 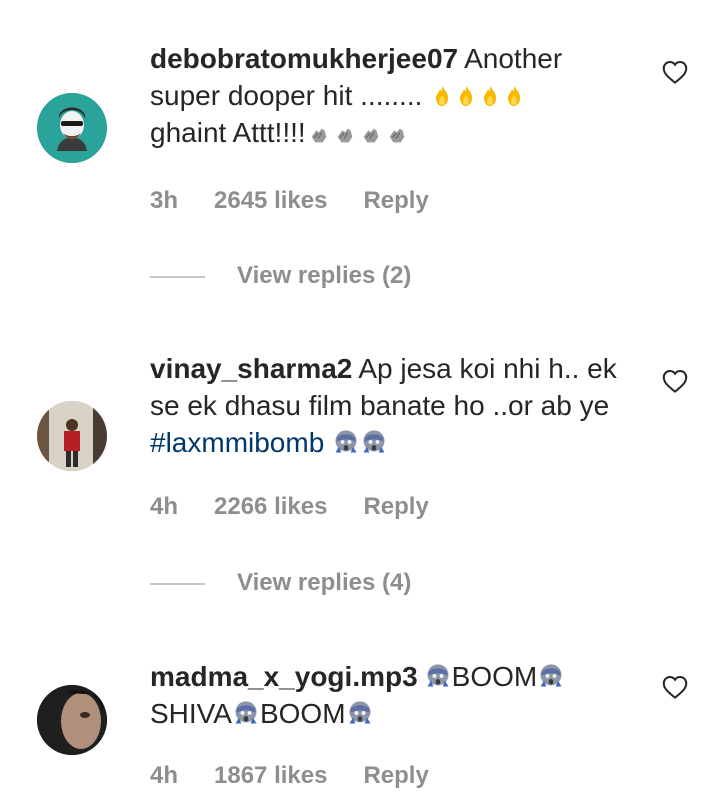 I want to click on comment-meta: 4h 1867 likes Reply, so click(x=307, y=776).